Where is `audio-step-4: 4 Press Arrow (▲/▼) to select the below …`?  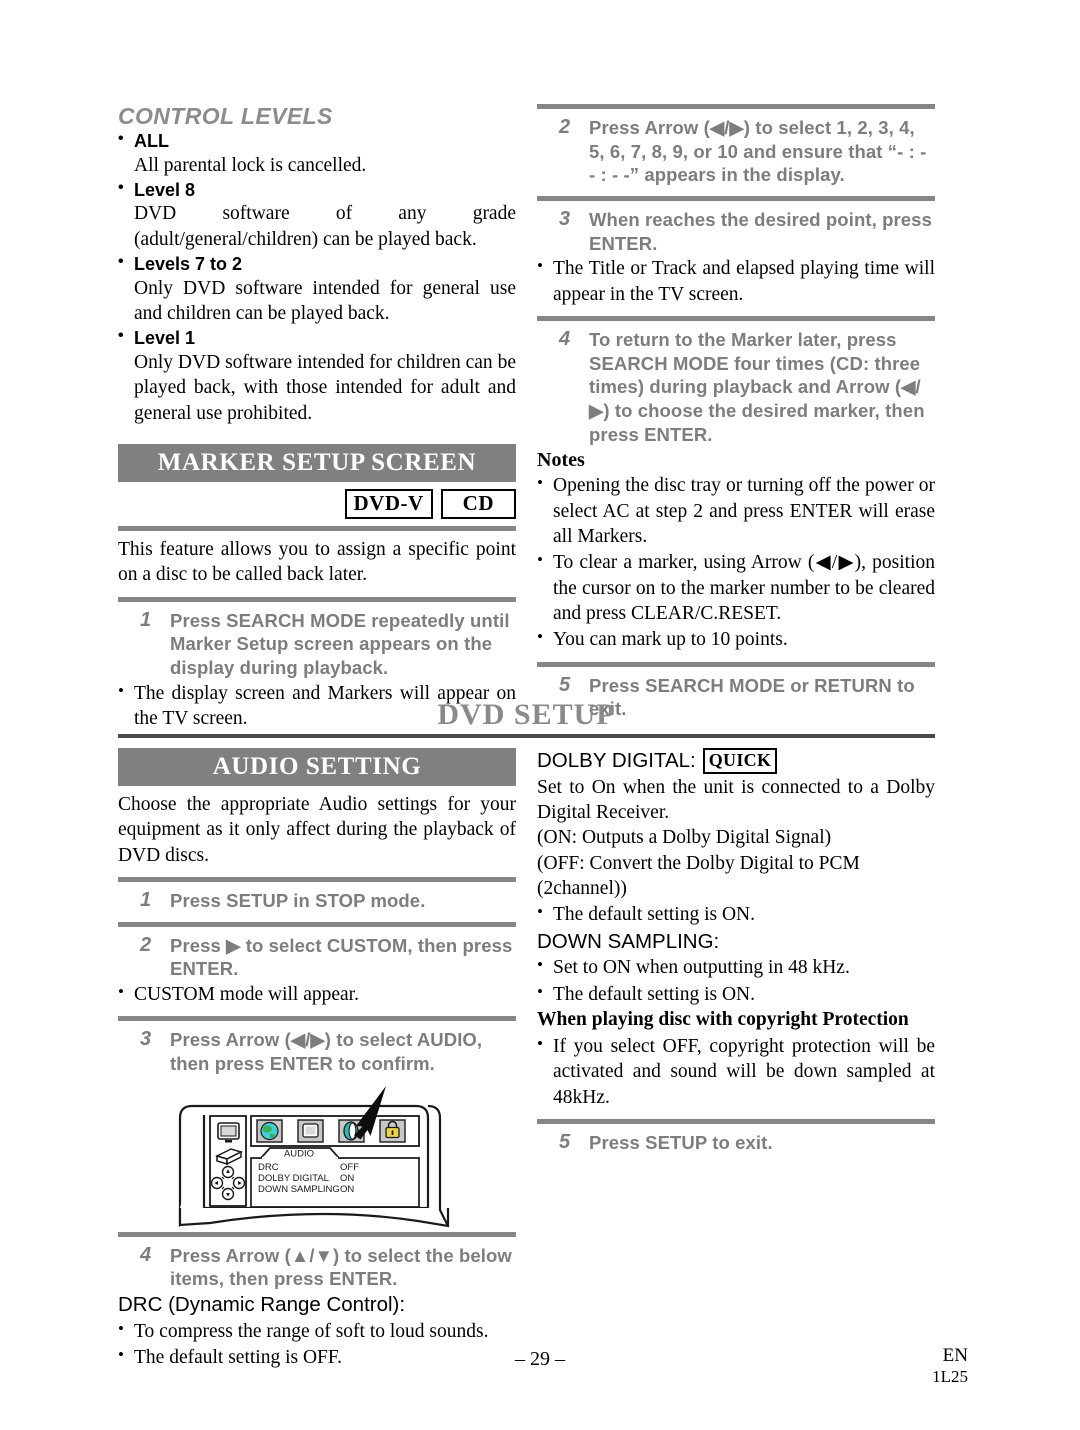
audio-step-4: 4 Press Arrow (▲/▼) to select the below … is located at coordinates (317, 1267).